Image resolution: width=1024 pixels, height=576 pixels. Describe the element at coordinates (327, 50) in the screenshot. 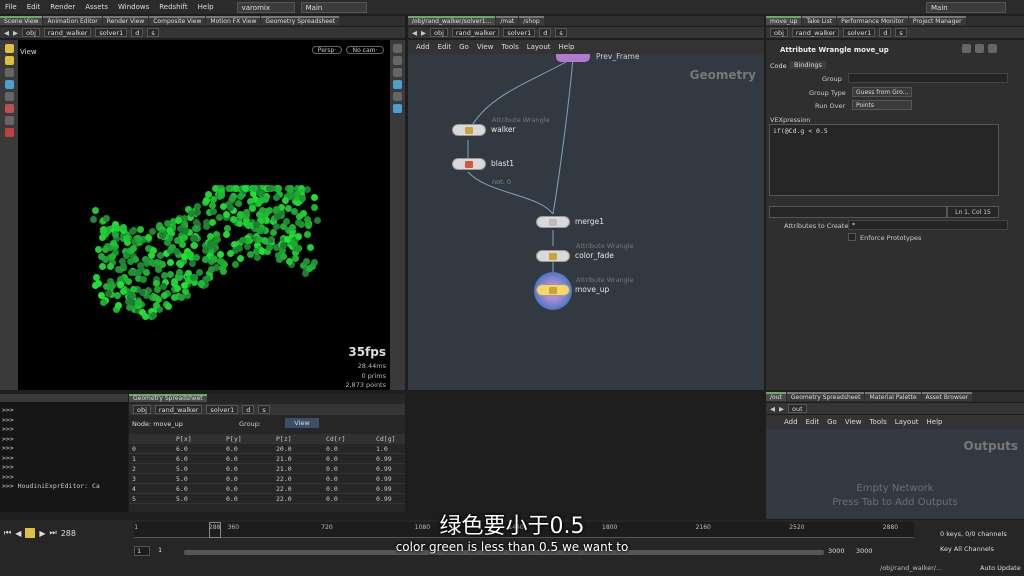

I see `persp-menu: Persp·` at that location.